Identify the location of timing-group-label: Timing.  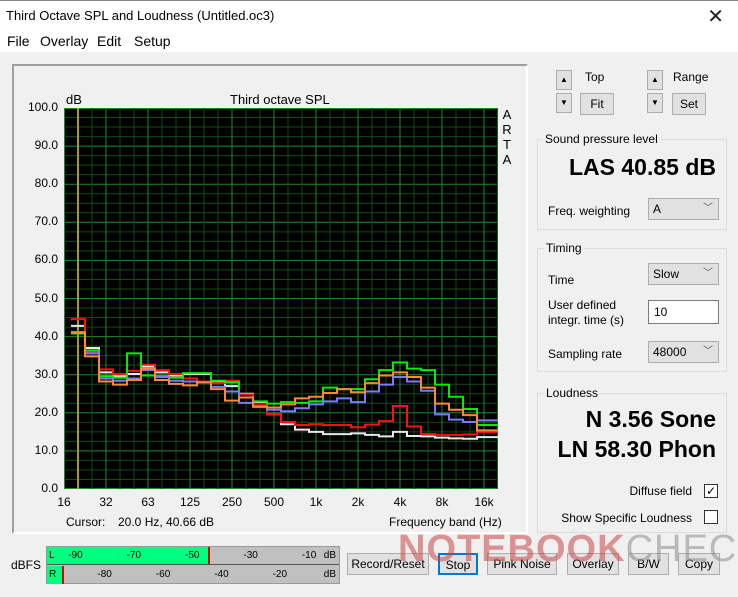
(564, 248).